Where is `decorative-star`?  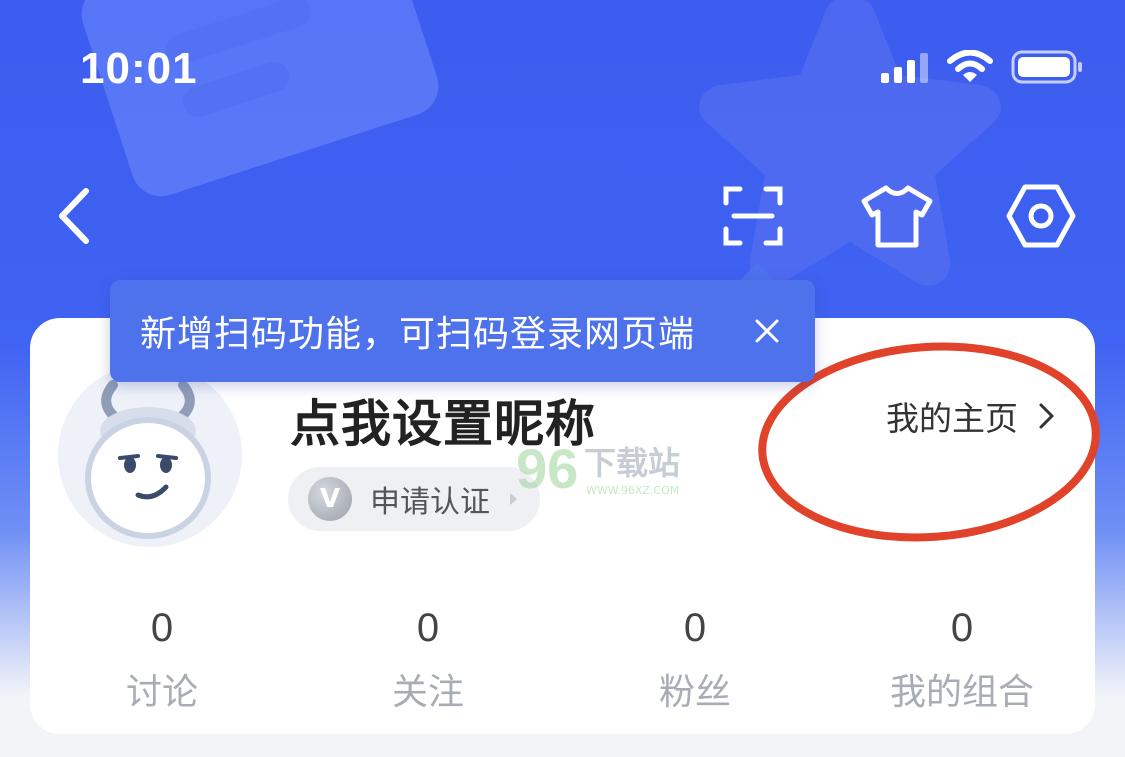
decorative-star is located at coordinates (850, 143).